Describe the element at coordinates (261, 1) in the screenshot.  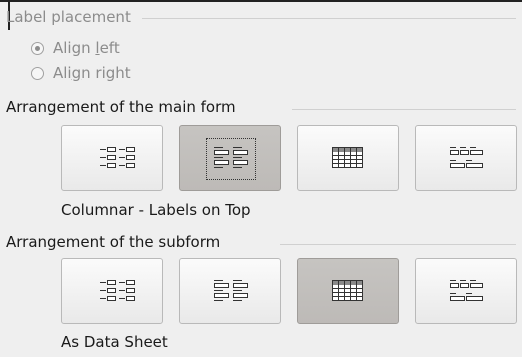
I see `window-top-border` at that location.